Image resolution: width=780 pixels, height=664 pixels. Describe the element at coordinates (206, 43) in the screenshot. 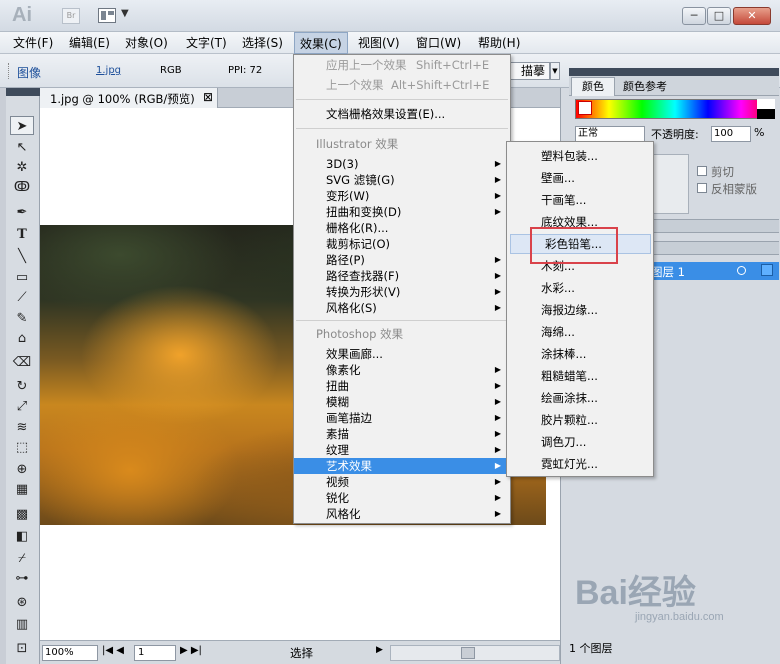

I see `menu-type: 文字(T)` at that location.